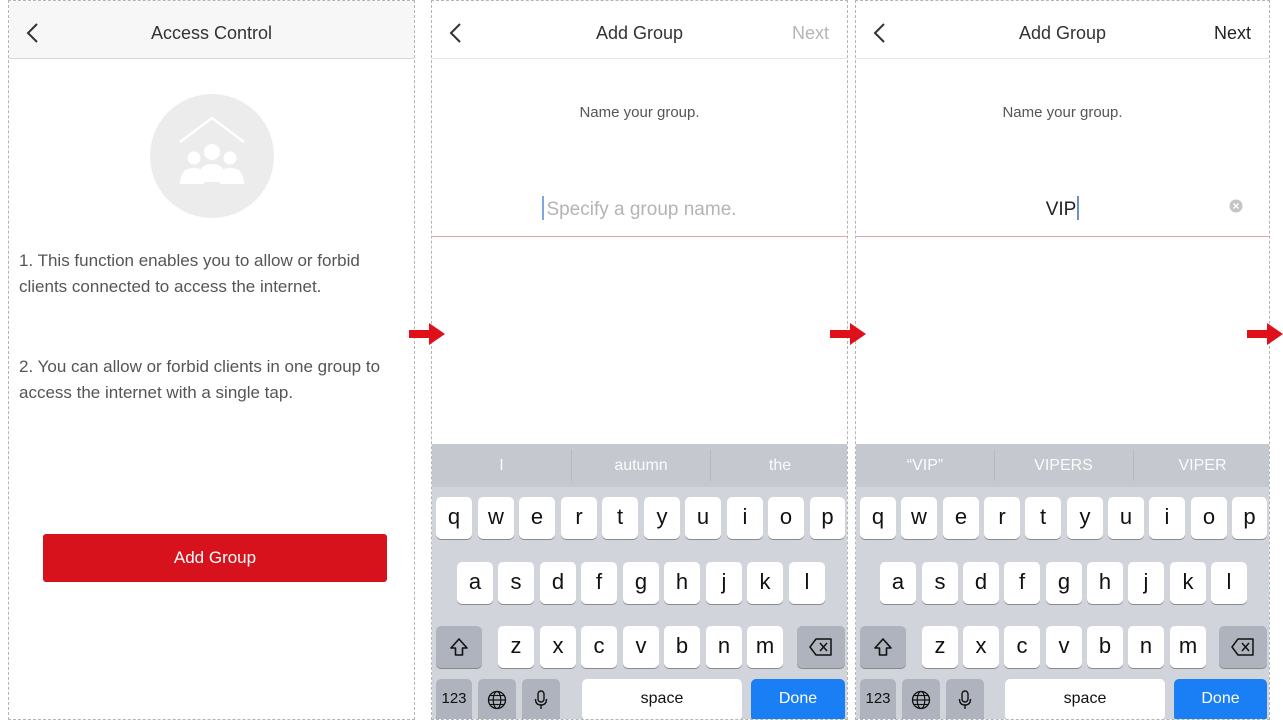 Image resolution: width=1283 pixels, height=720 pixels. I want to click on clear-icon, so click(1236, 206).